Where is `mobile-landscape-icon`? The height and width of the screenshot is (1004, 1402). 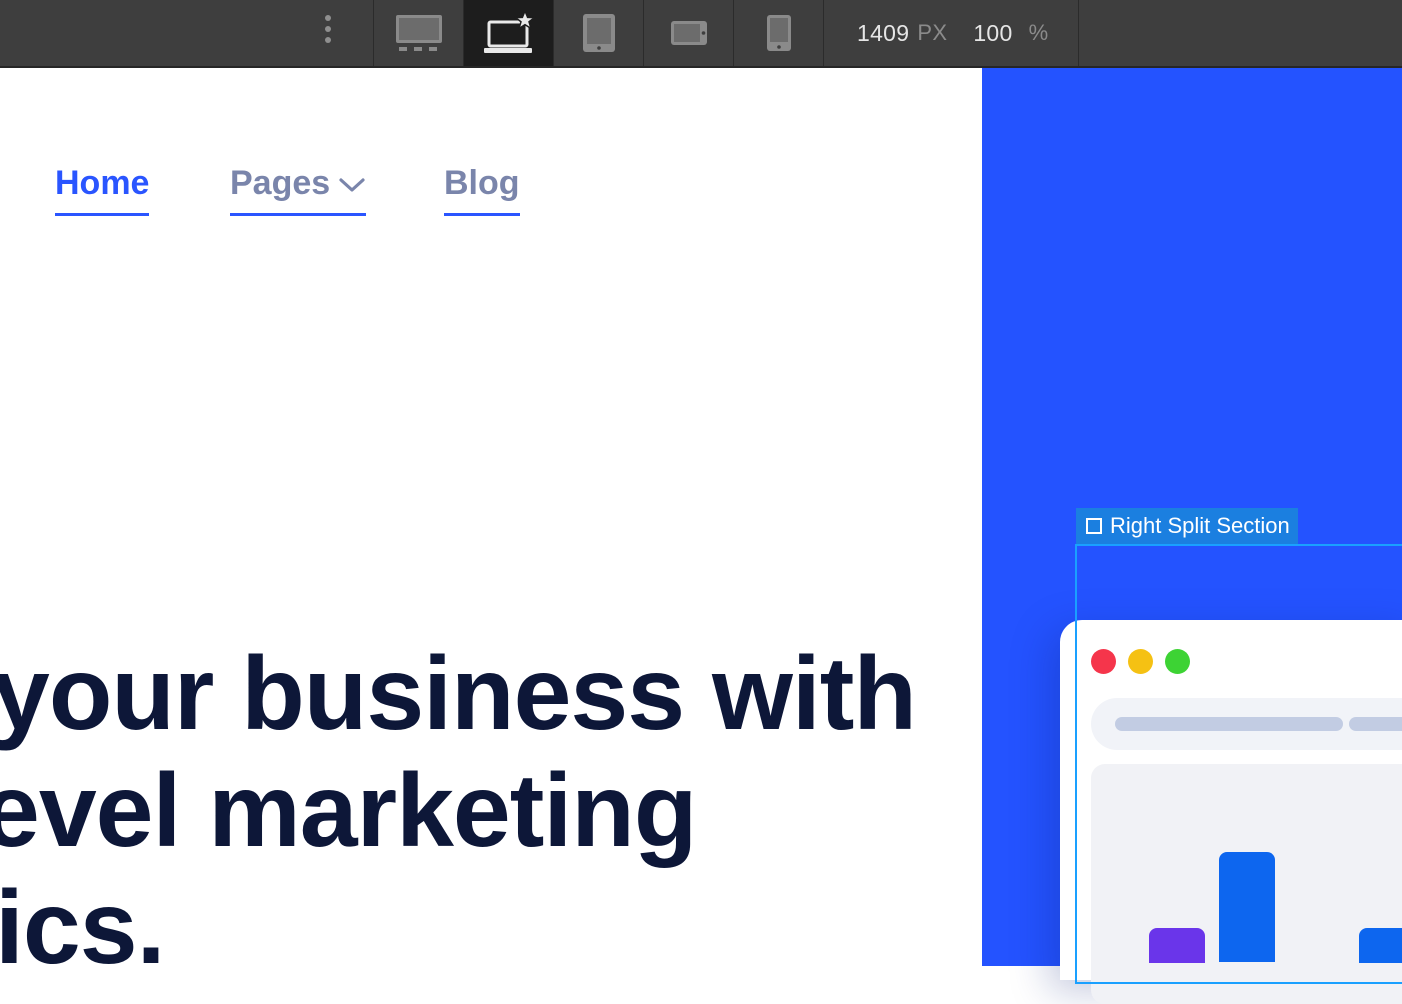 mobile-landscape-icon is located at coordinates (689, 33).